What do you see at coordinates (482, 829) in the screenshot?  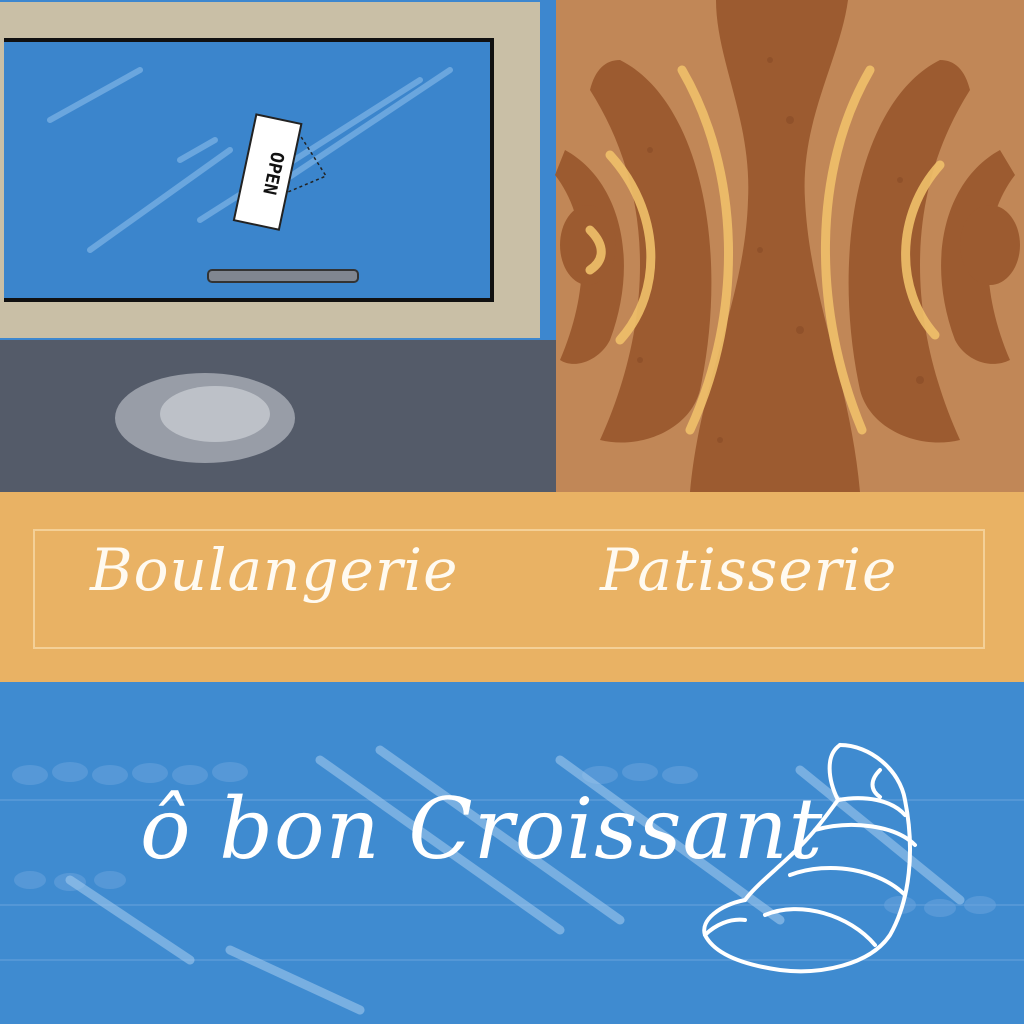 I see `brand-name: ô bon Croissant` at bounding box center [482, 829].